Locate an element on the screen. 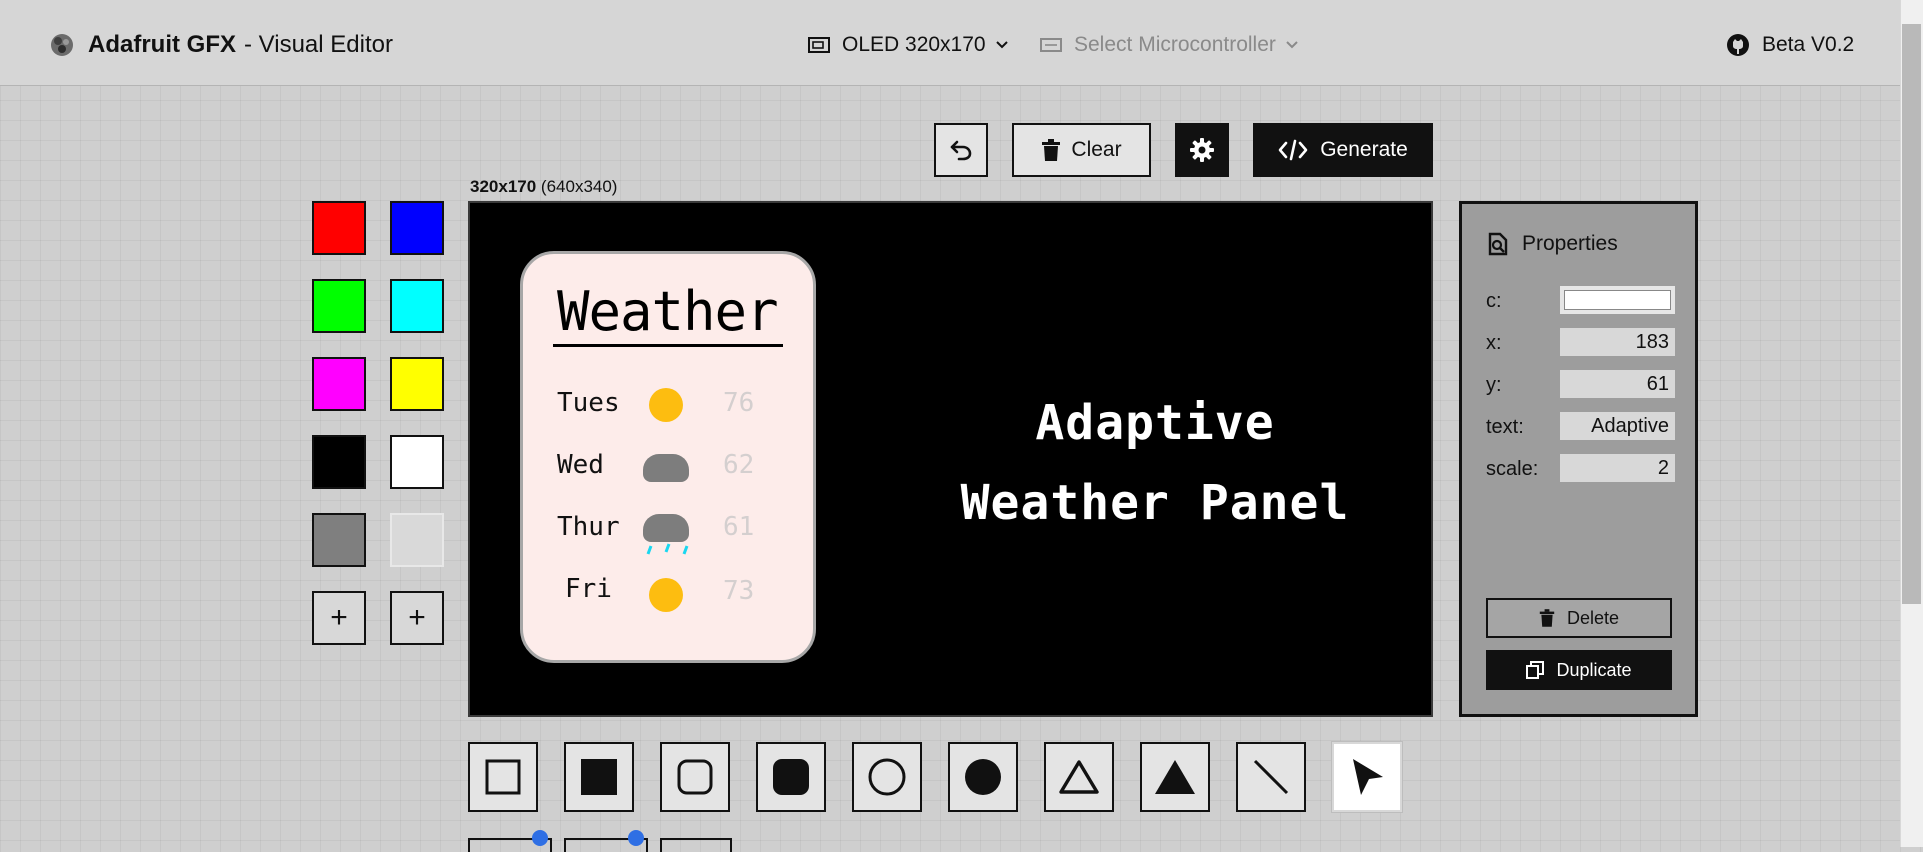 This screenshot has height=852, width=1923. line-icon is located at coordinates (1271, 777).